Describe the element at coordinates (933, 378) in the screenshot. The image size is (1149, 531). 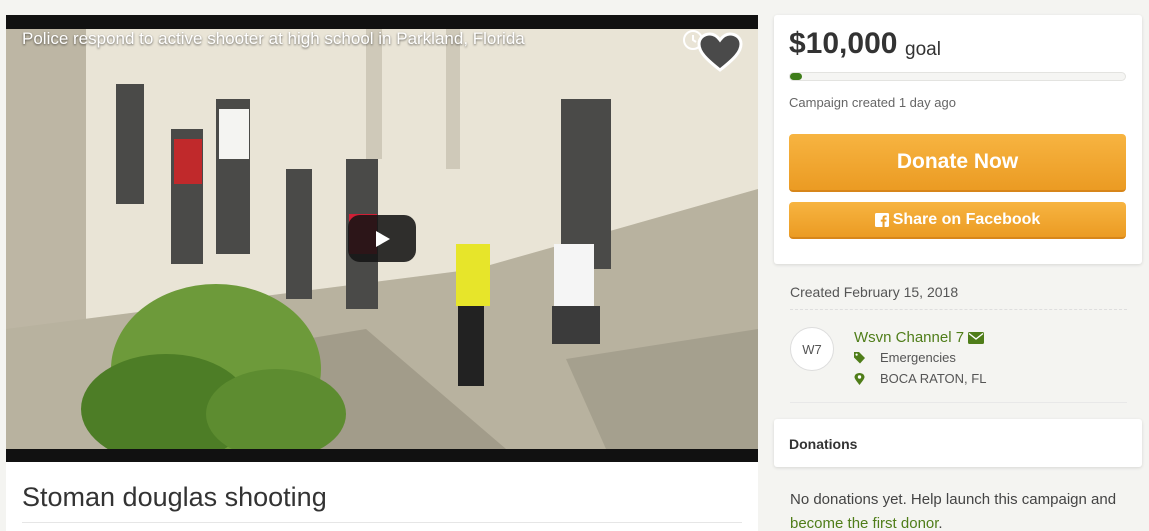
I see `location-label: BOCA RATON, FL` at that location.